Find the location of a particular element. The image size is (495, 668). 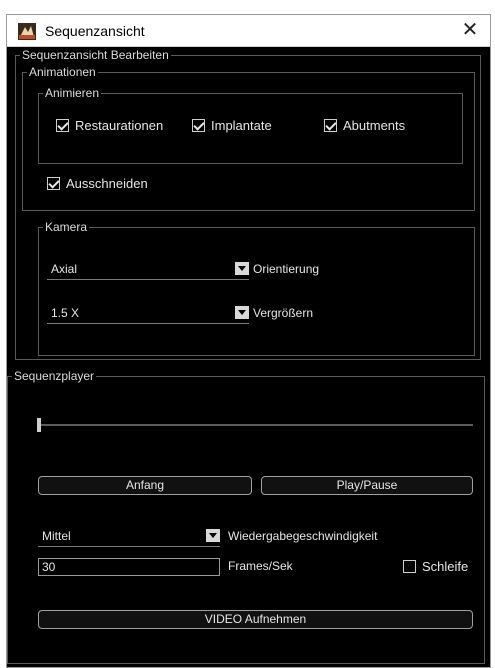

orientation-label: Orientierung is located at coordinates (286, 269).